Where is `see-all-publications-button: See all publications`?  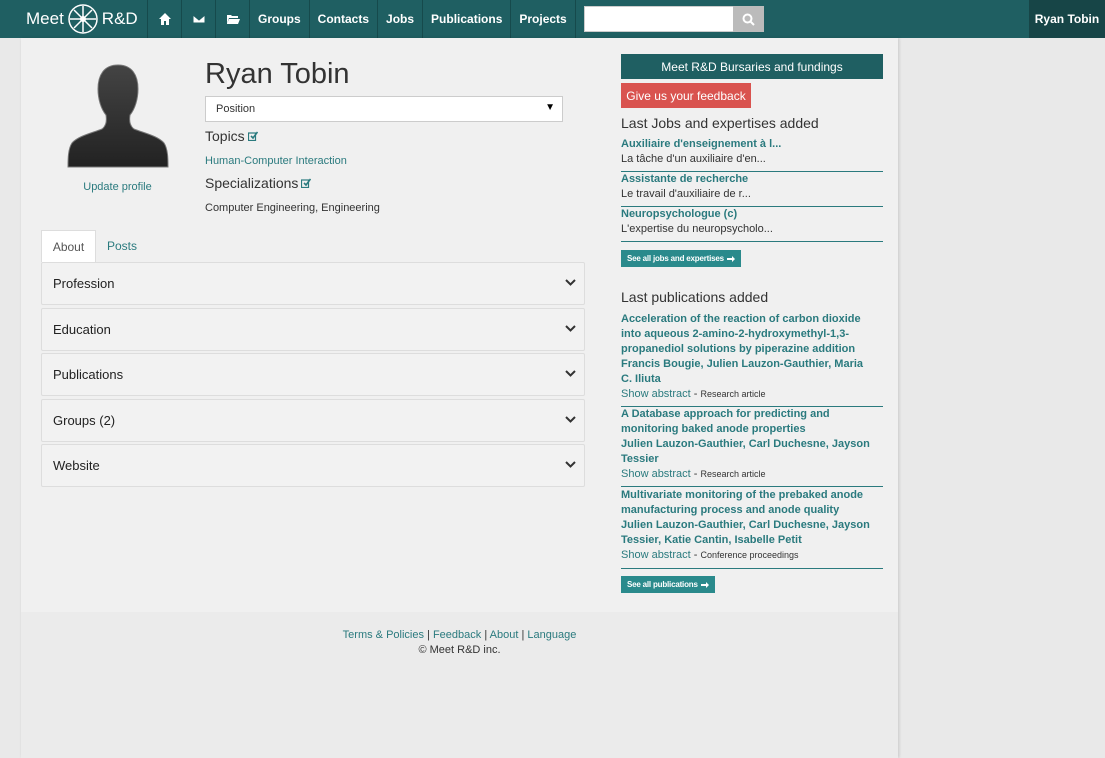 see-all-publications-button: See all publications is located at coordinates (668, 584).